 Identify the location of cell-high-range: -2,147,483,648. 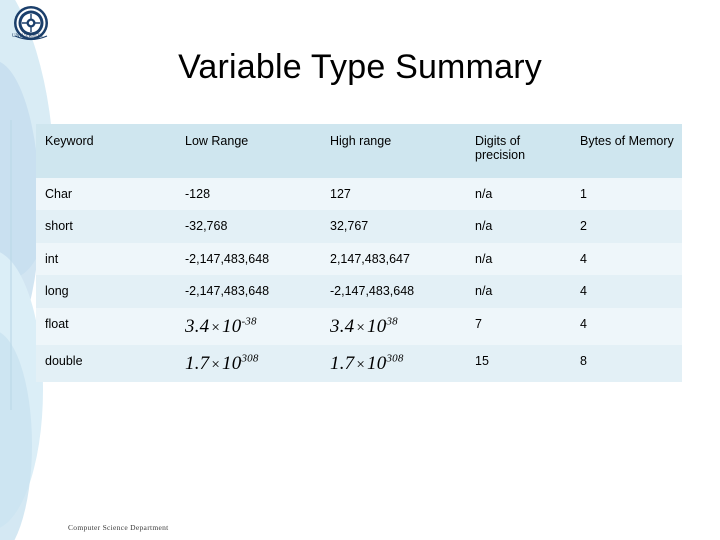
(393, 291).